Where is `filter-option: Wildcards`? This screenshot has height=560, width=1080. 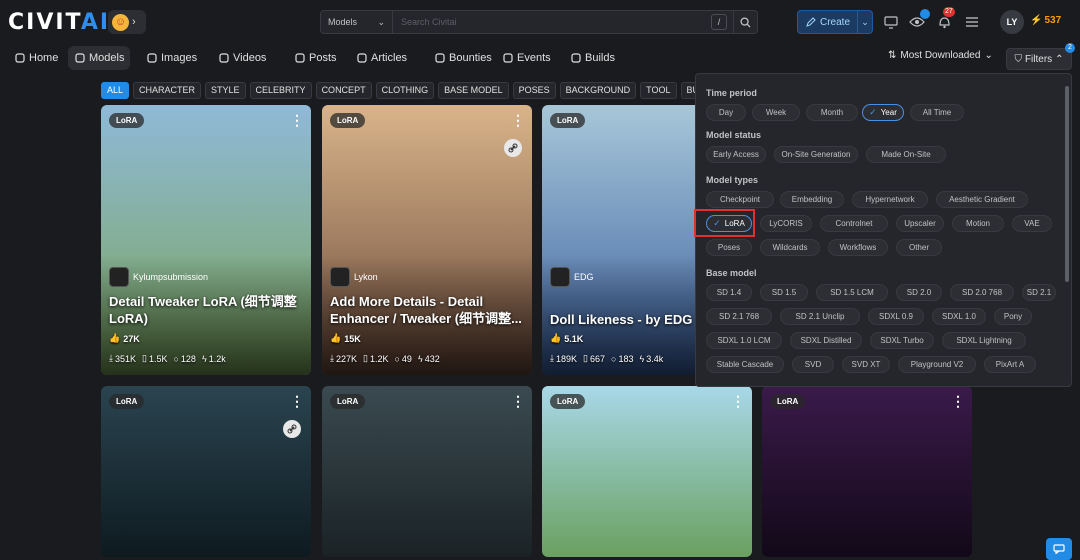 filter-option: Wildcards is located at coordinates (790, 247).